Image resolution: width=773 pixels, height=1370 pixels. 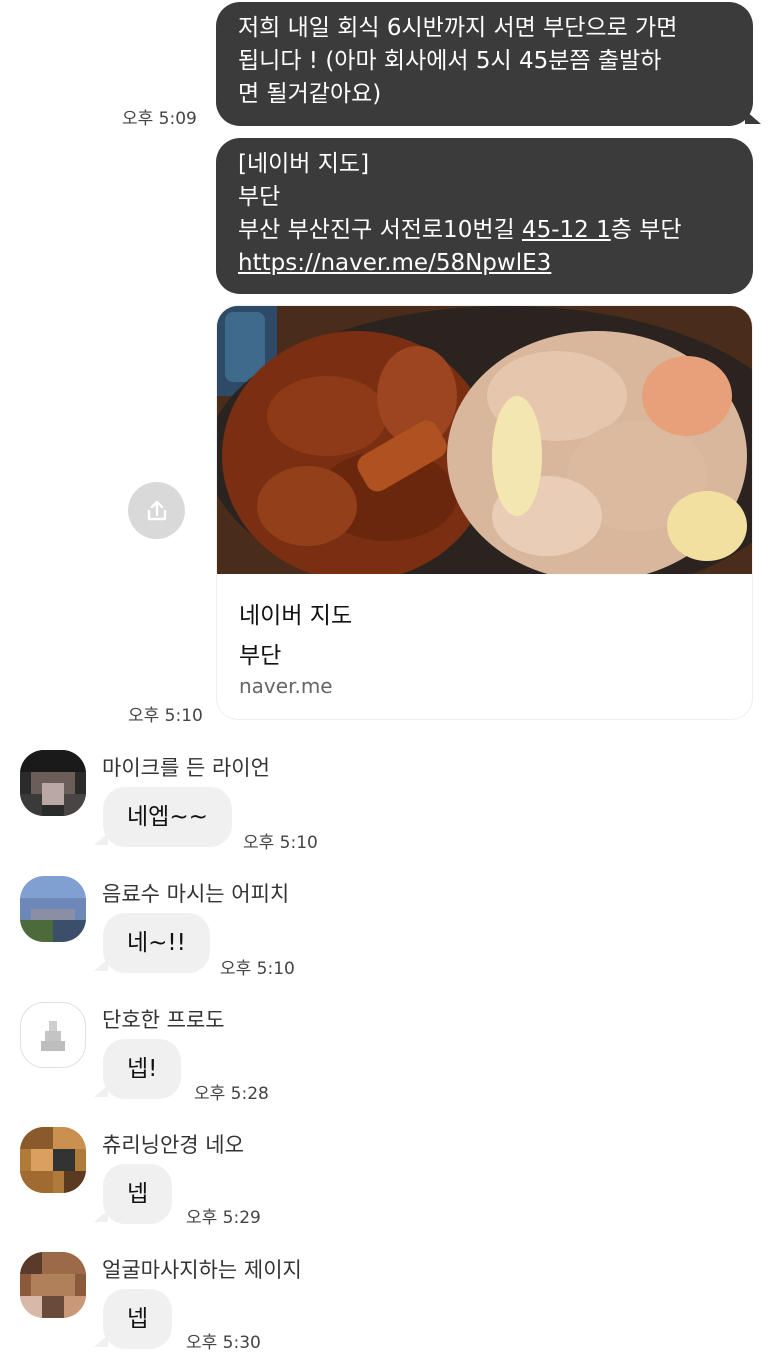 What do you see at coordinates (484, 263) in the screenshot?
I see `naver-map-url-link: https://naver.me/58NpwlE3` at bounding box center [484, 263].